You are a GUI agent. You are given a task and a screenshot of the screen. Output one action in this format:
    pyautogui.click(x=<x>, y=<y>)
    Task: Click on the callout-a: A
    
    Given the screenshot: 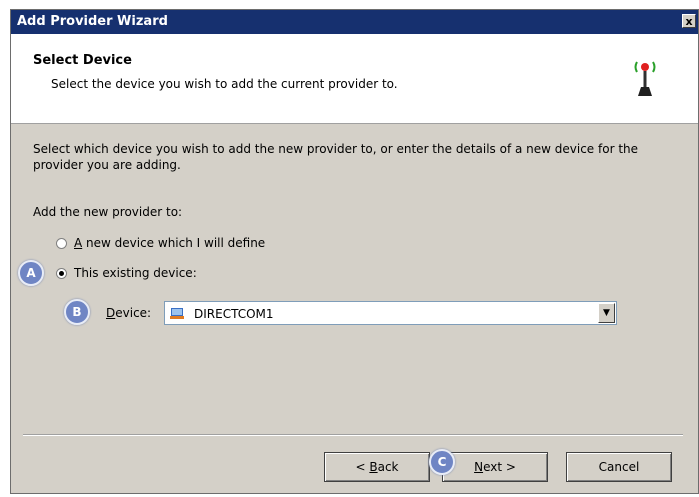 What is the action you would take?
    pyautogui.click(x=31, y=273)
    